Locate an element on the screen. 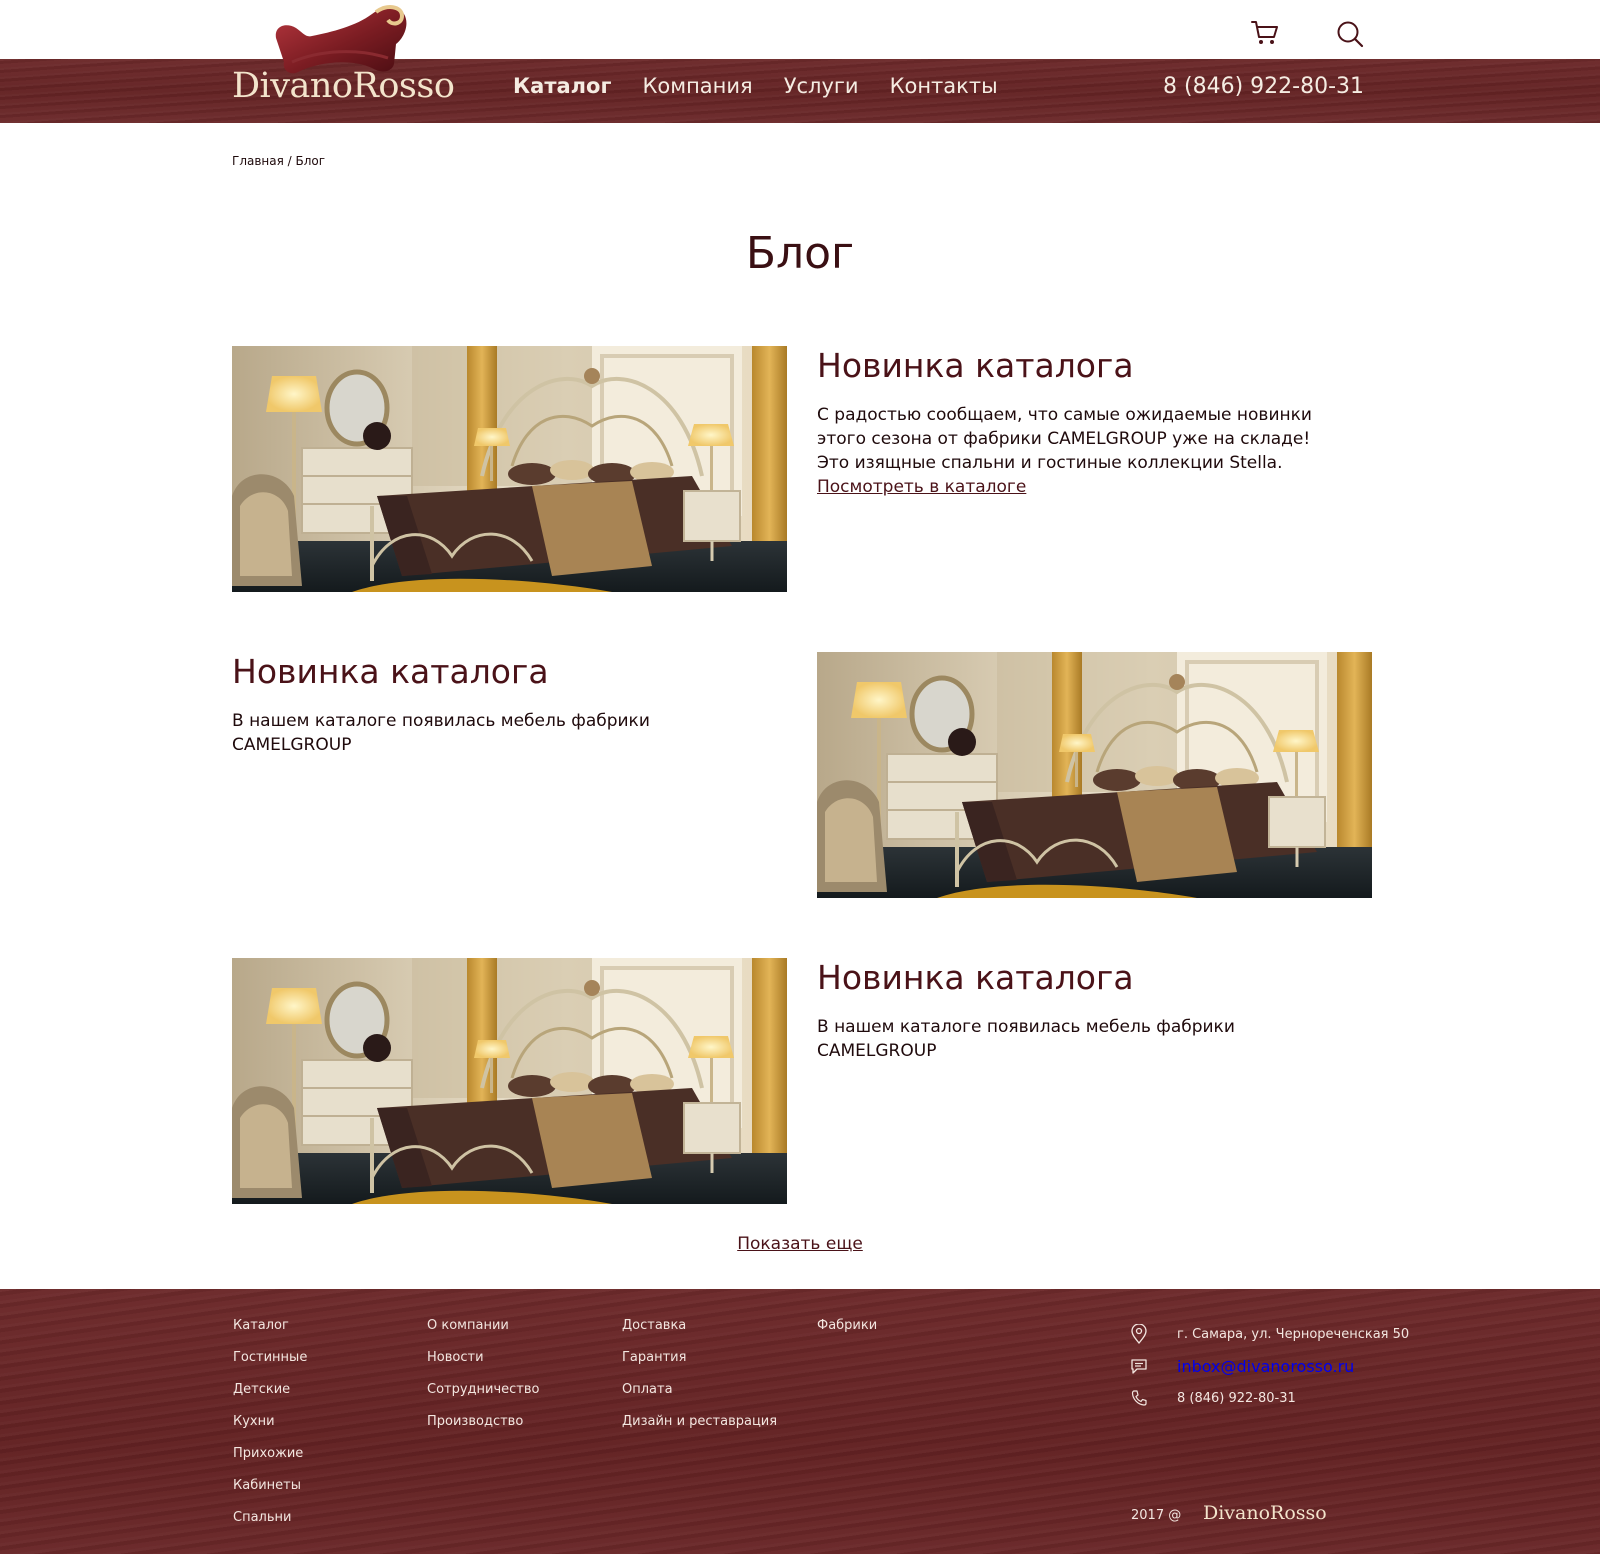 Image resolution: width=1600 pixels, height=1554 pixels. footer-email-link: inbox@divanorosso.ru is located at coordinates (1265, 1366).